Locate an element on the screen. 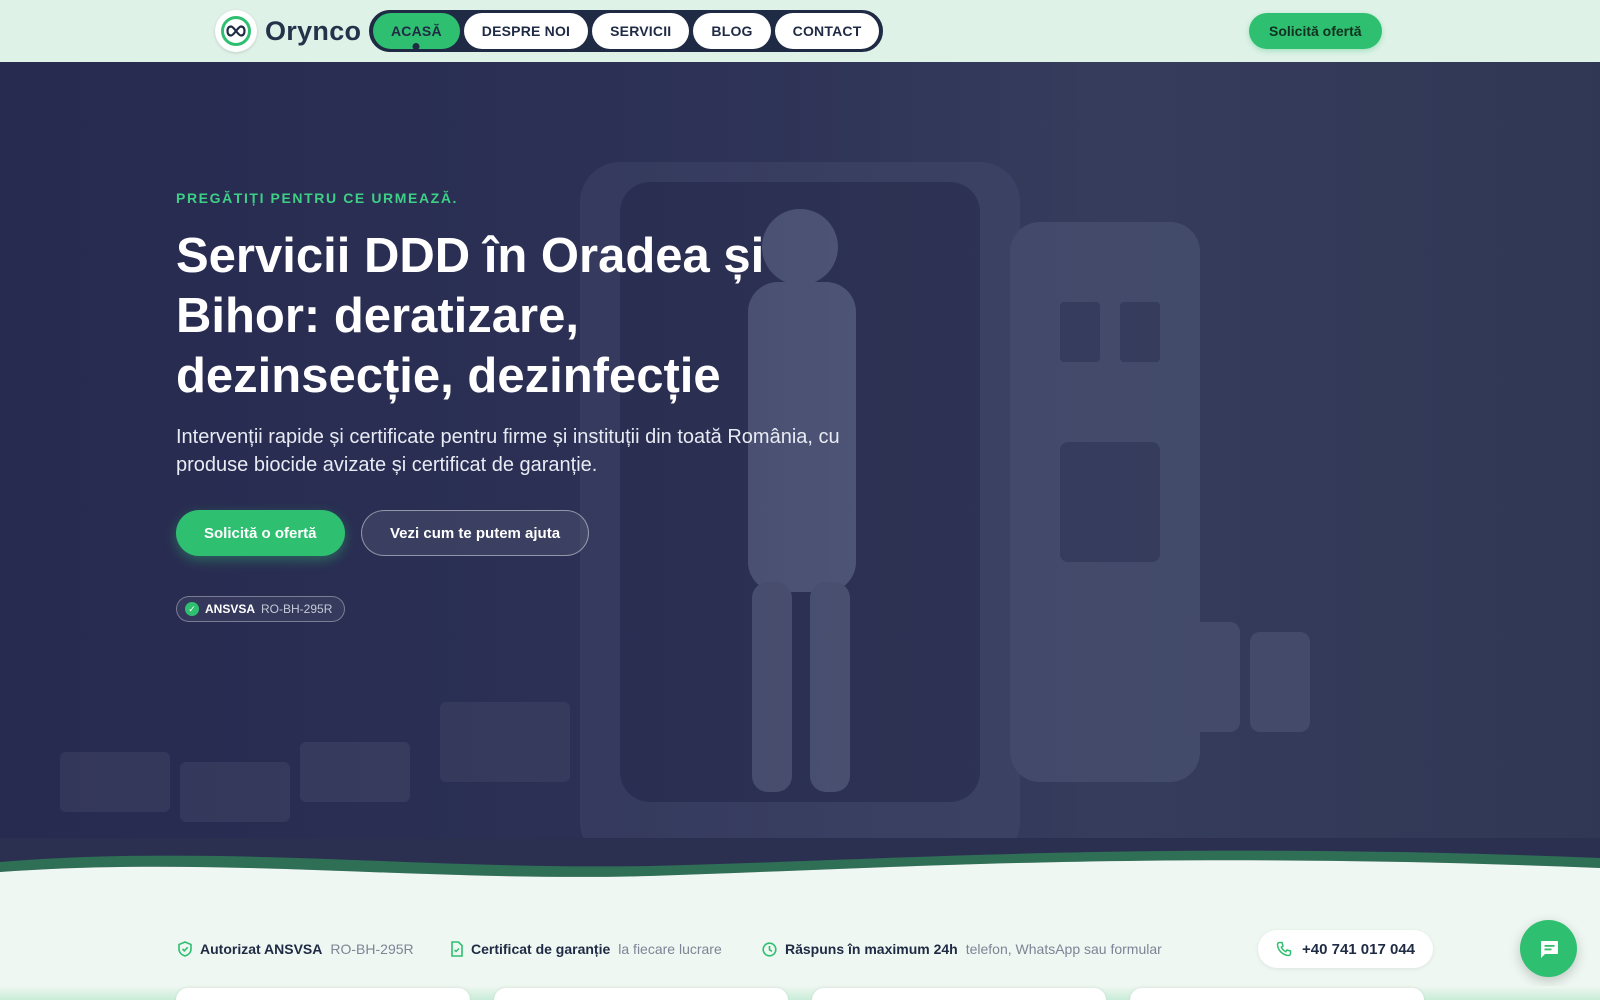 Image resolution: width=1600 pixels, height=1000 pixels. chat-widget-button is located at coordinates (1548, 948).